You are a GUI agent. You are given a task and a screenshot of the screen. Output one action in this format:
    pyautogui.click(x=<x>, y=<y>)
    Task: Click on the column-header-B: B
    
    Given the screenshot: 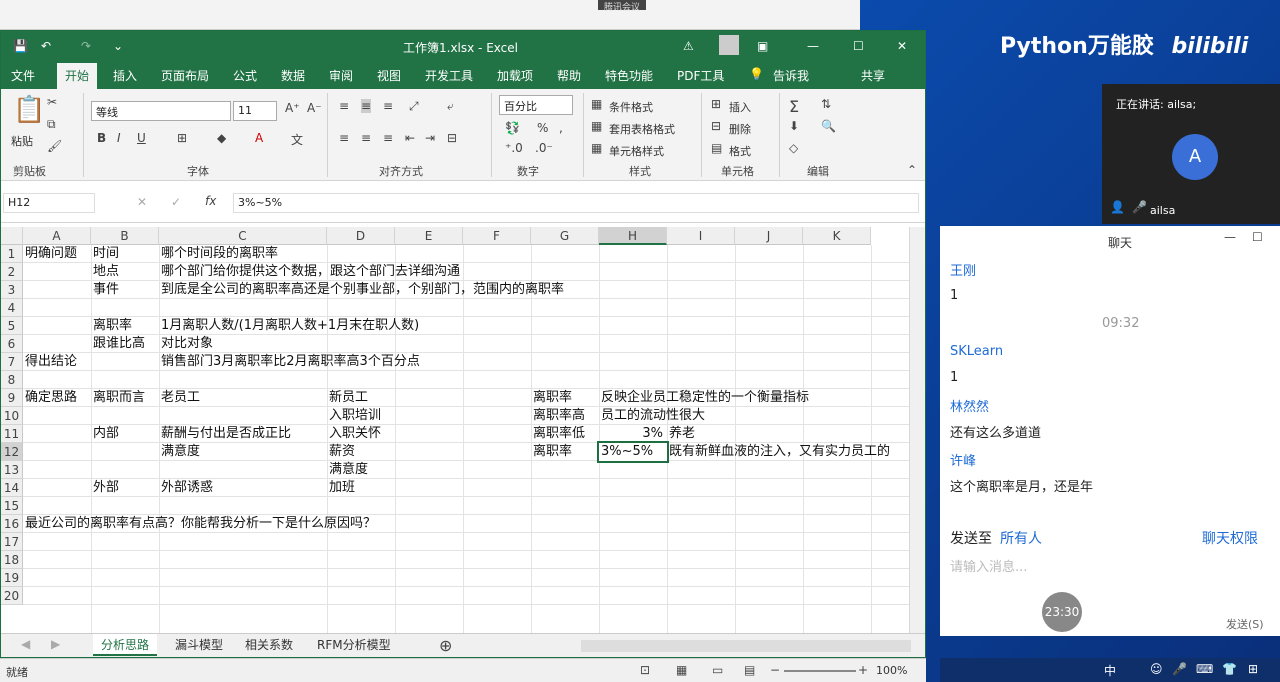 What is the action you would take?
    pyautogui.click(x=125, y=236)
    